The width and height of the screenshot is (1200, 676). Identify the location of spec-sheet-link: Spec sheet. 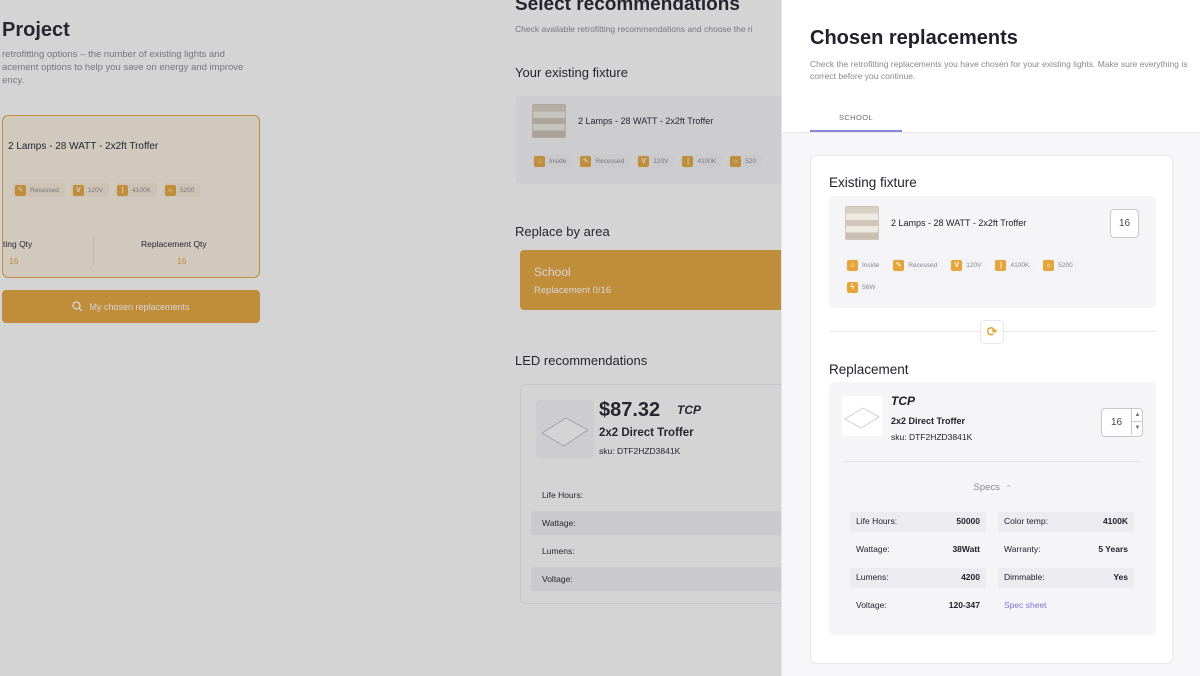
(1066, 606).